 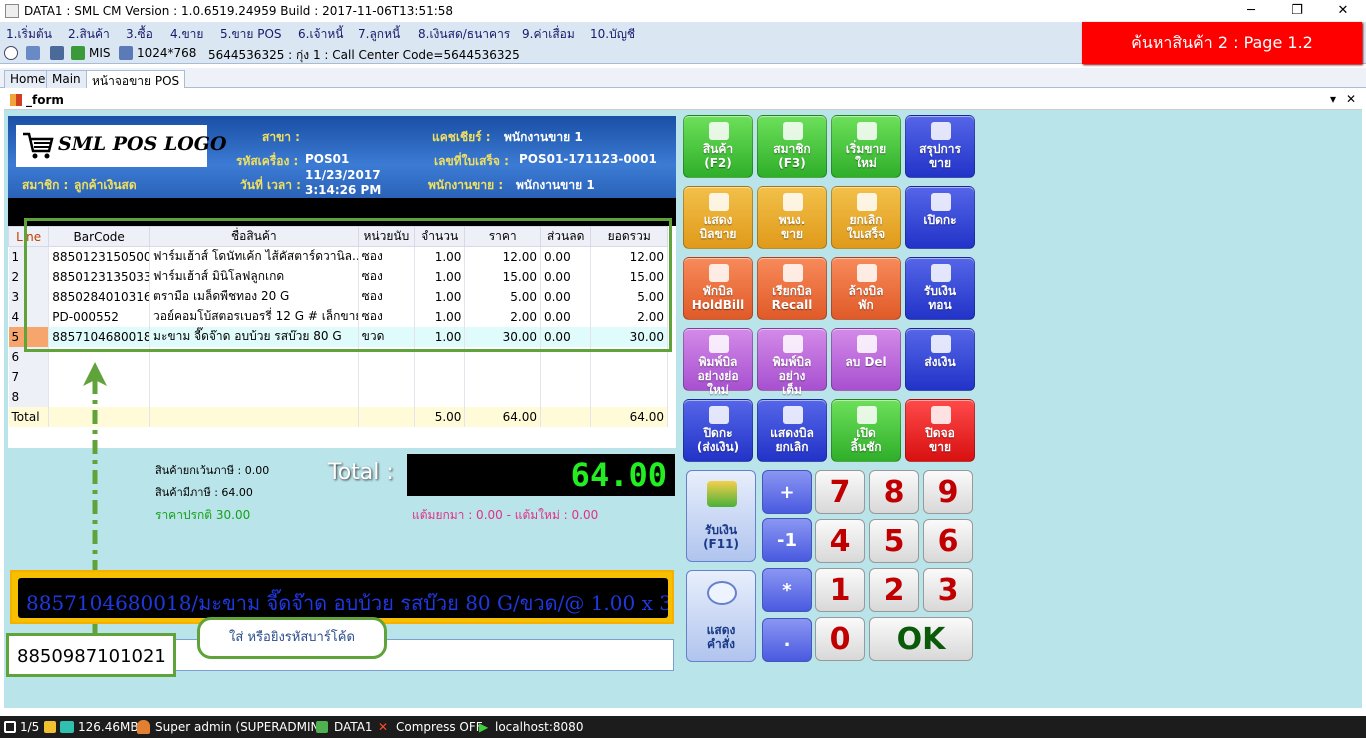 I want to click on plus-button: +, so click(x=787, y=492).